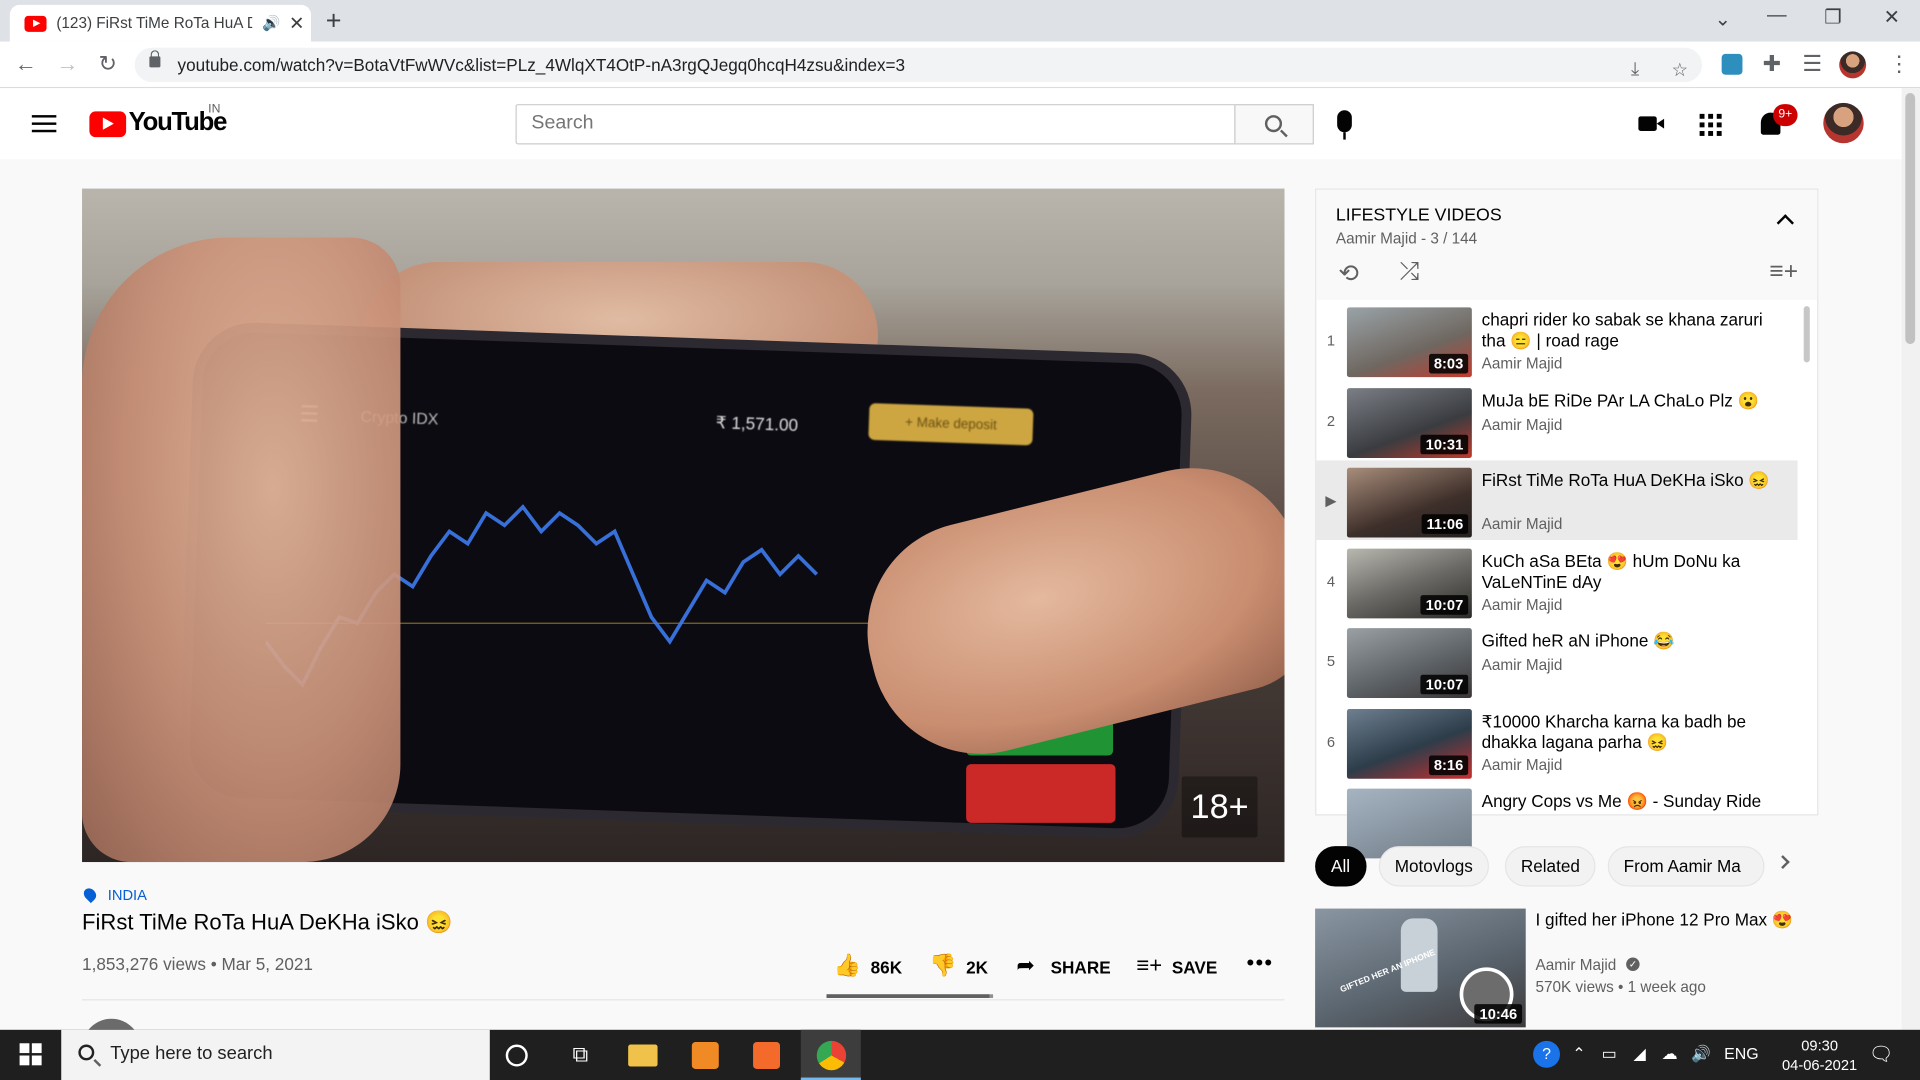 The image size is (1920, 1080). Describe the element at coordinates (1776, 16) in the screenshot. I see `minimize-button: —` at that location.